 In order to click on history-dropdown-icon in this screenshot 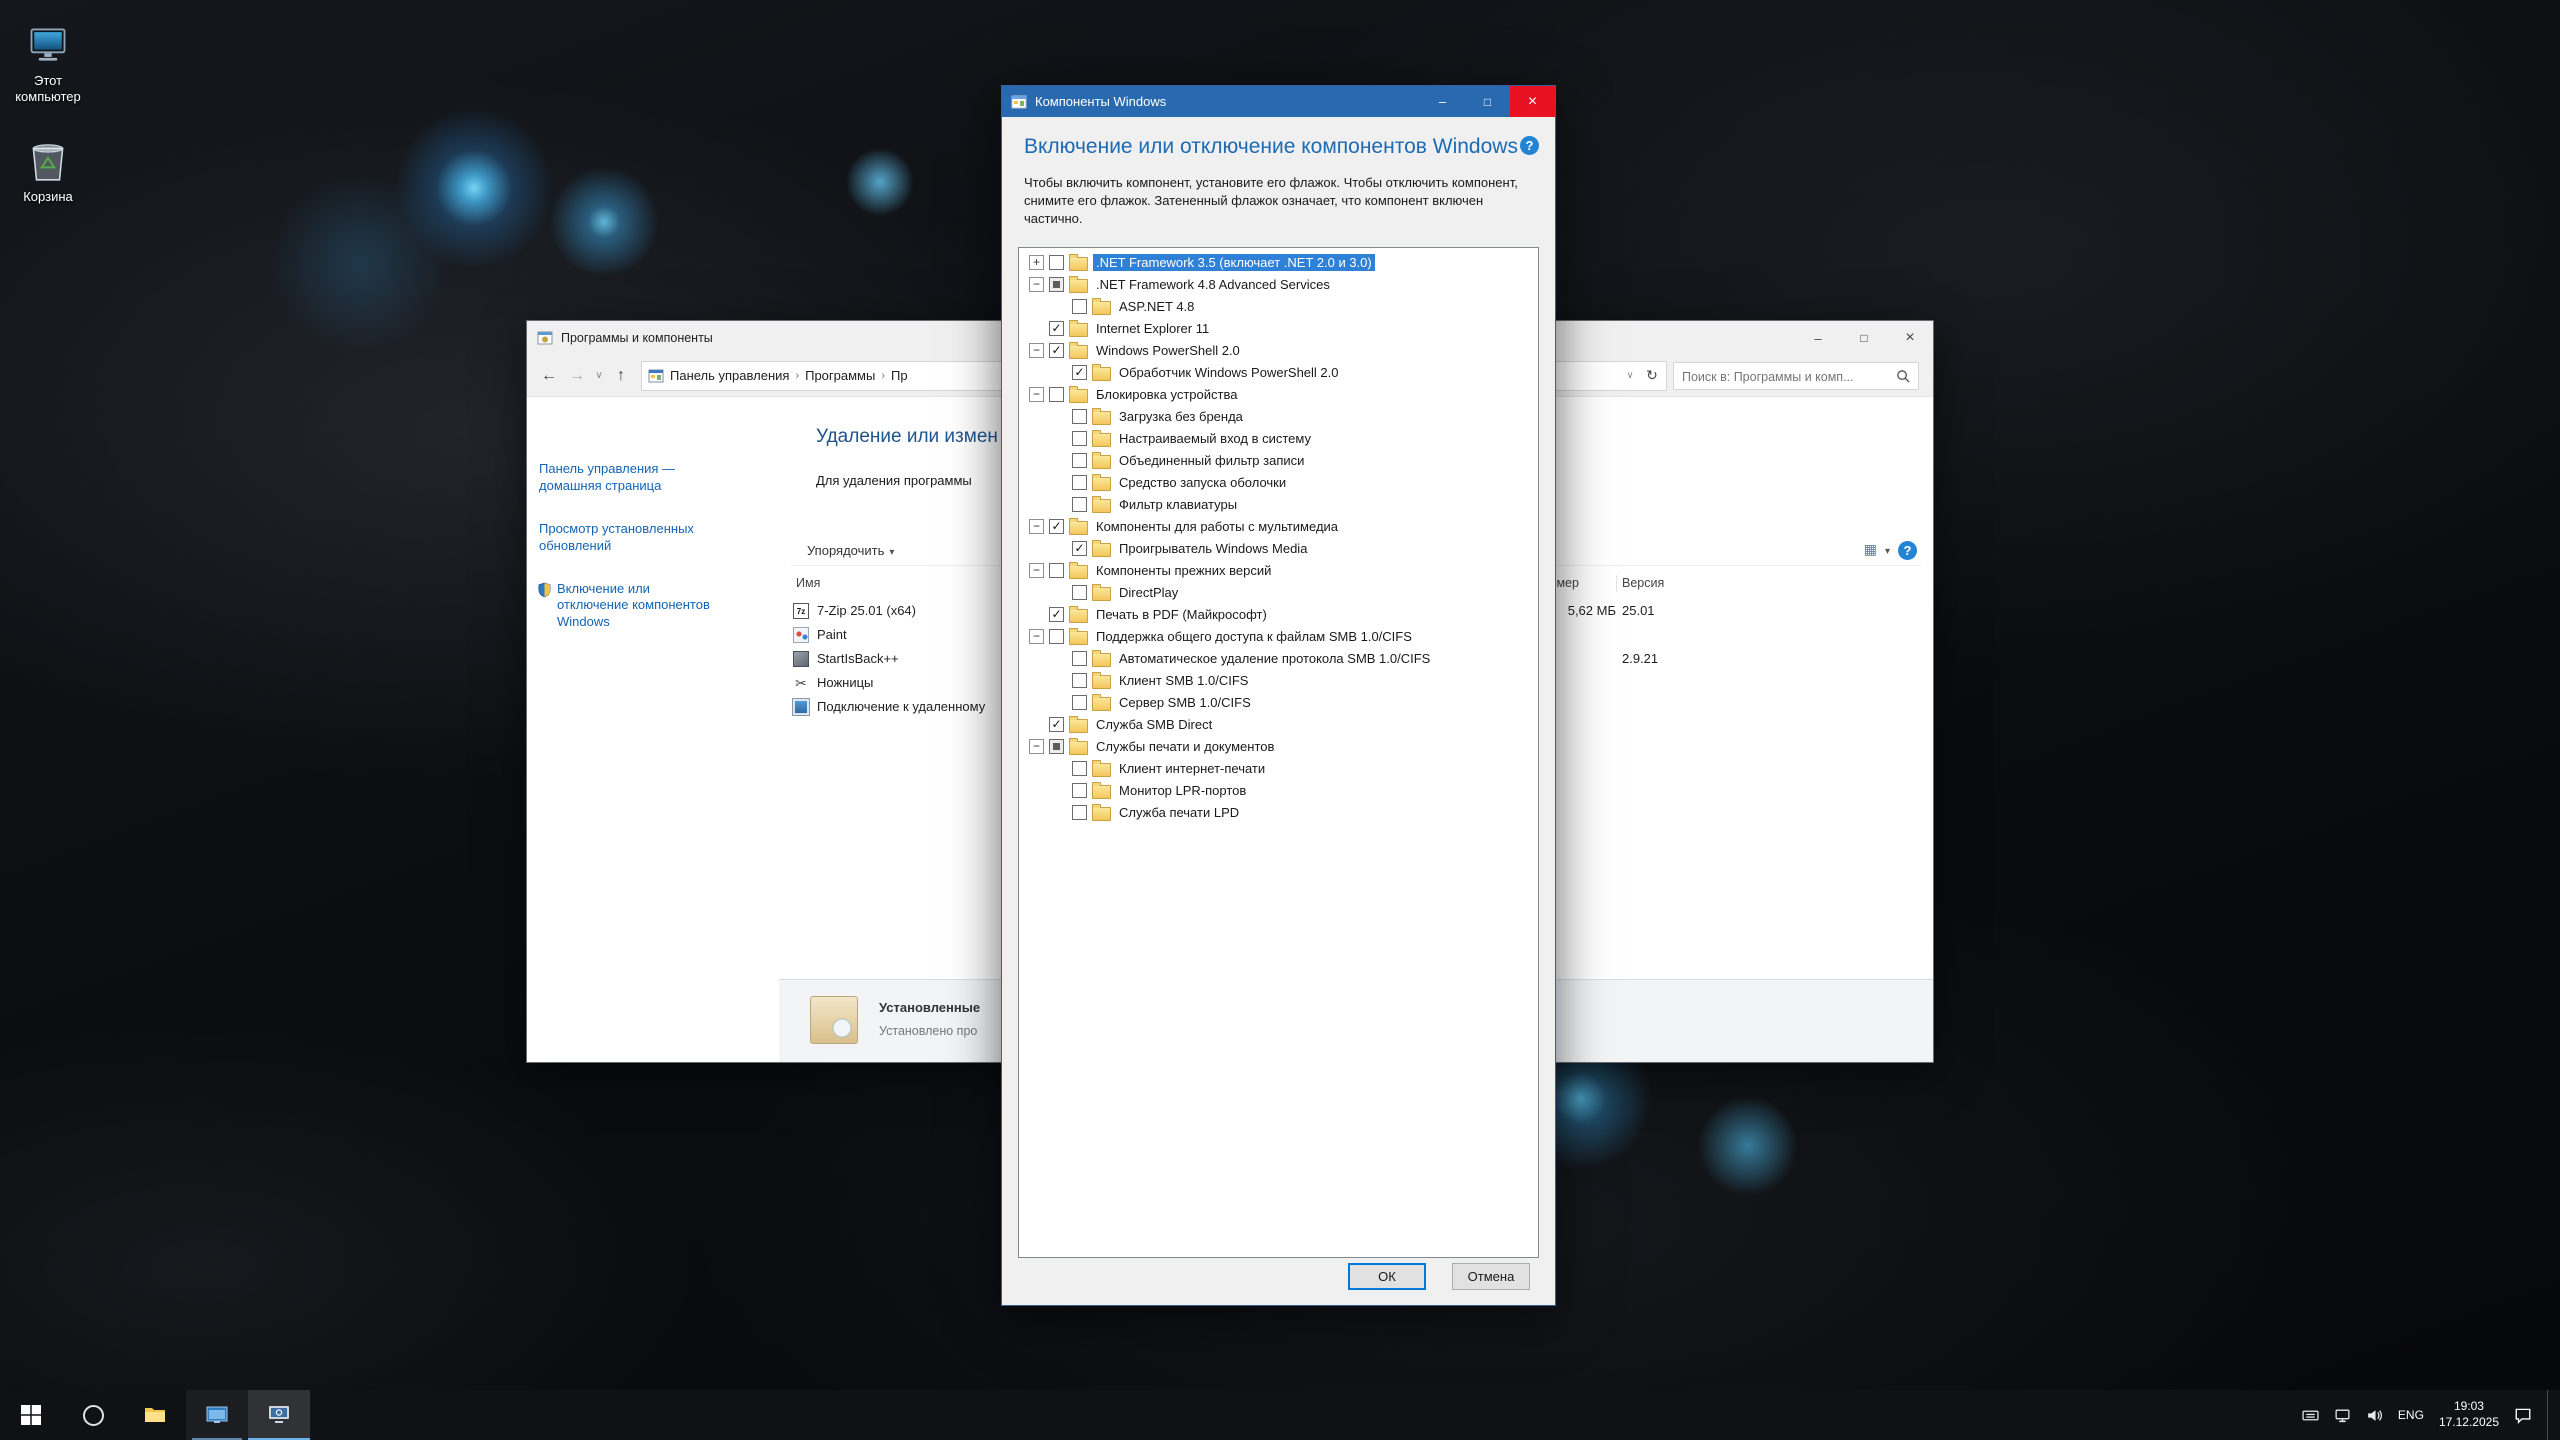, I will do `click(599, 376)`.